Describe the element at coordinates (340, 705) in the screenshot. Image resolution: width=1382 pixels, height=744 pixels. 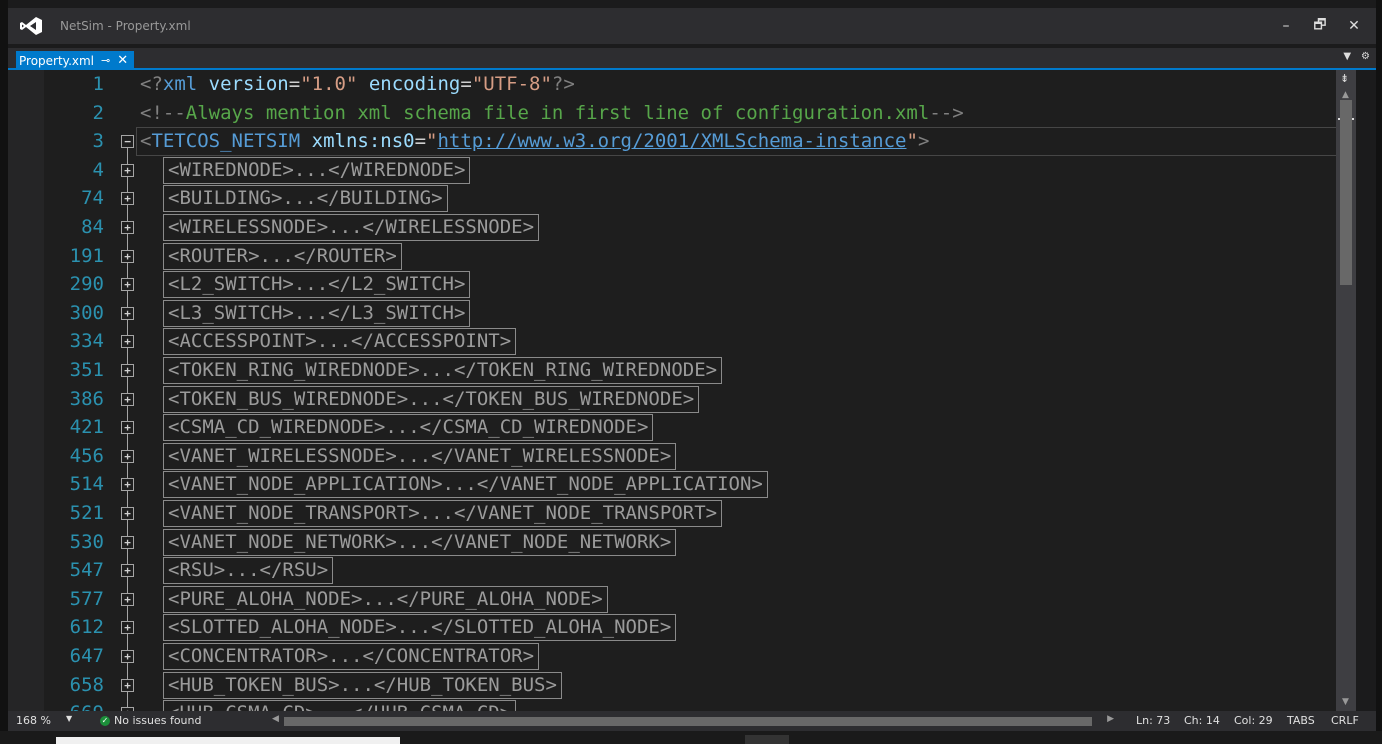
I see `collapsed-region: <HUB_CSMA_CD>...</HUB_CSMA_CD>` at that location.